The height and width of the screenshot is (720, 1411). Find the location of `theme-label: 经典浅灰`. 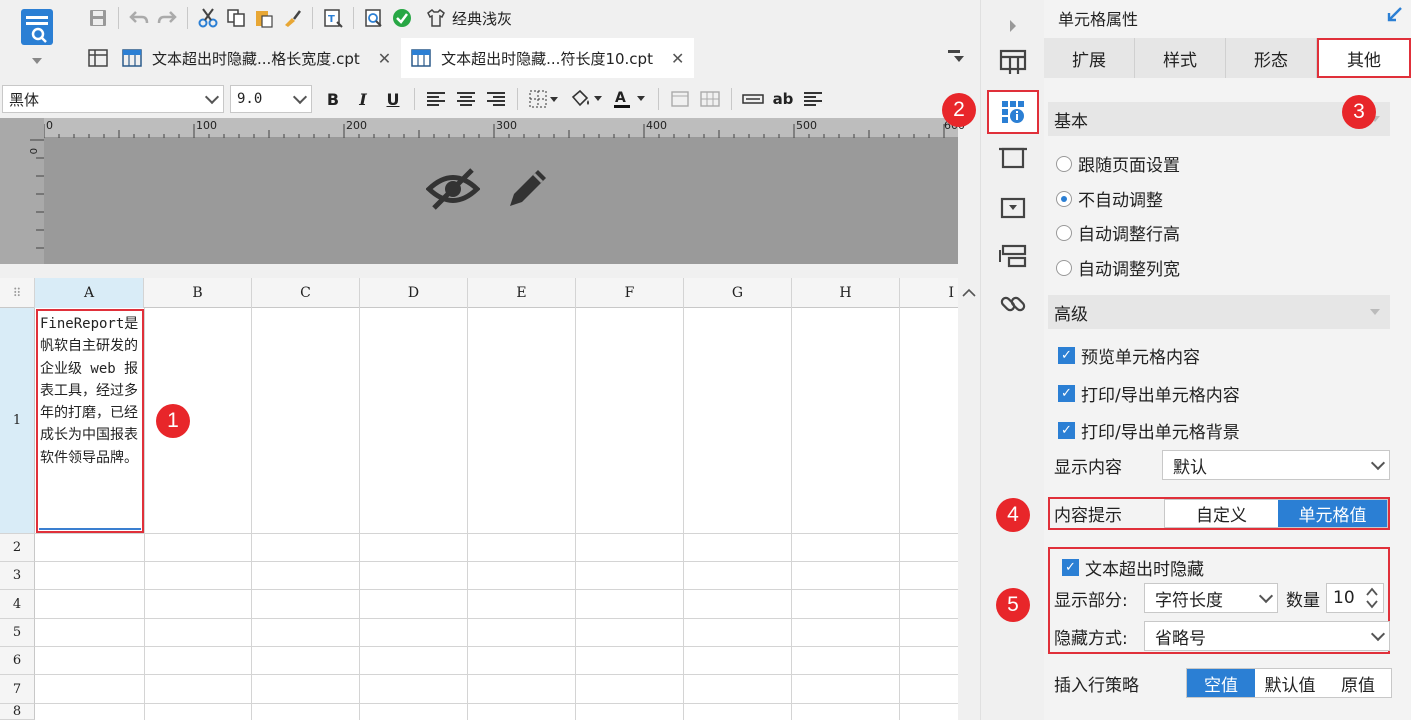

theme-label: 经典浅灰 is located at coordinates (482, 18).